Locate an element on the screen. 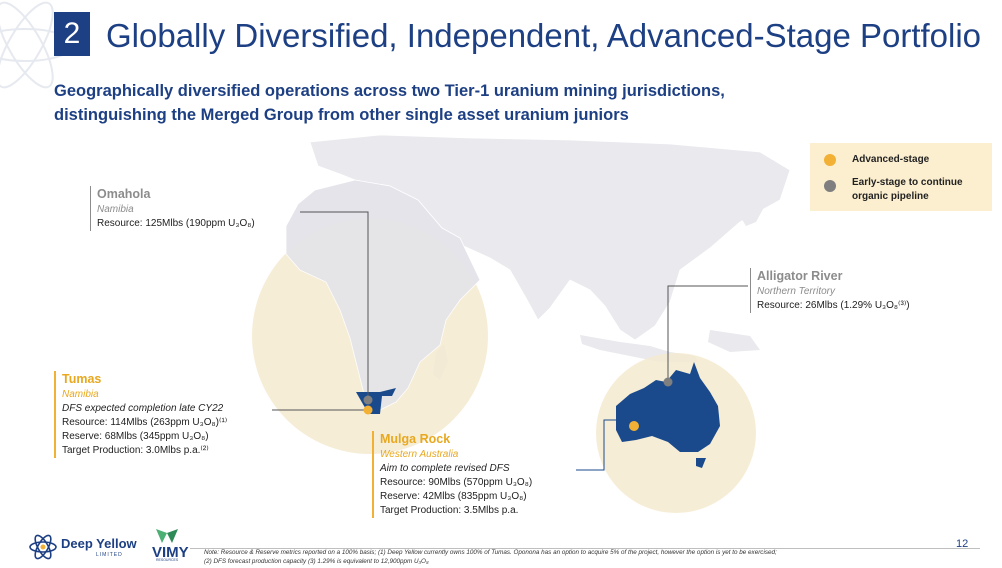  tumas-name: Tumas is located at coordinates (82, 379).